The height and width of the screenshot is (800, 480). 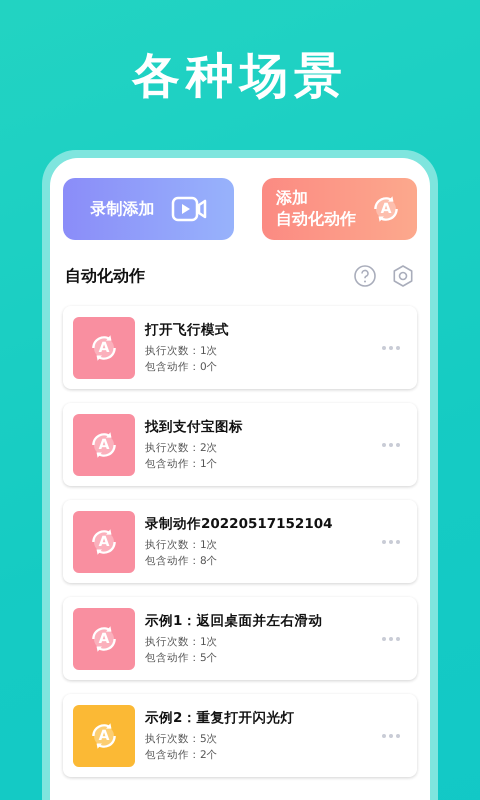 What do you see at coordinates (240, 541) in the screenshot?
I see `automation-card: A 录制动作20220517152104 执行次数：1次 包含动作：8个` at bounding box center [240, 541].